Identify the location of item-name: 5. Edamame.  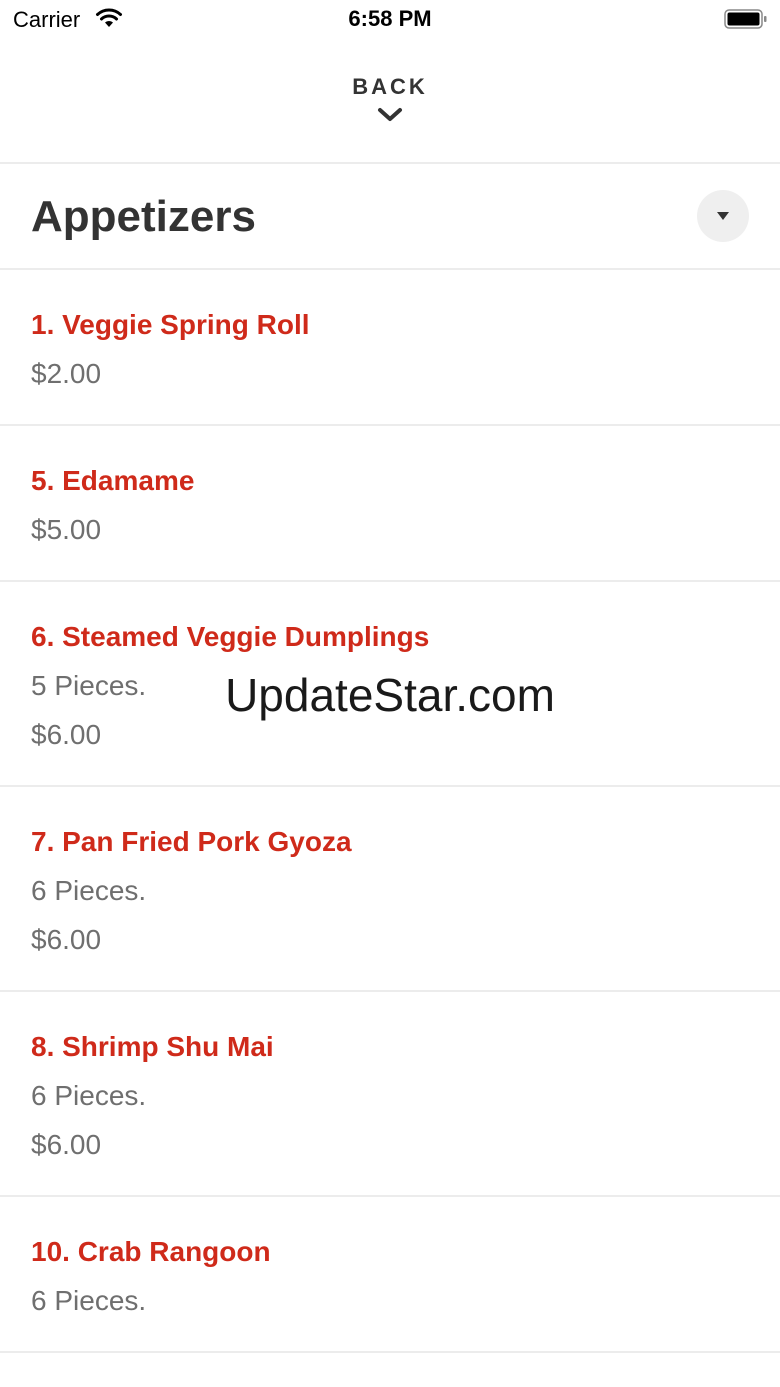
(113, 480).